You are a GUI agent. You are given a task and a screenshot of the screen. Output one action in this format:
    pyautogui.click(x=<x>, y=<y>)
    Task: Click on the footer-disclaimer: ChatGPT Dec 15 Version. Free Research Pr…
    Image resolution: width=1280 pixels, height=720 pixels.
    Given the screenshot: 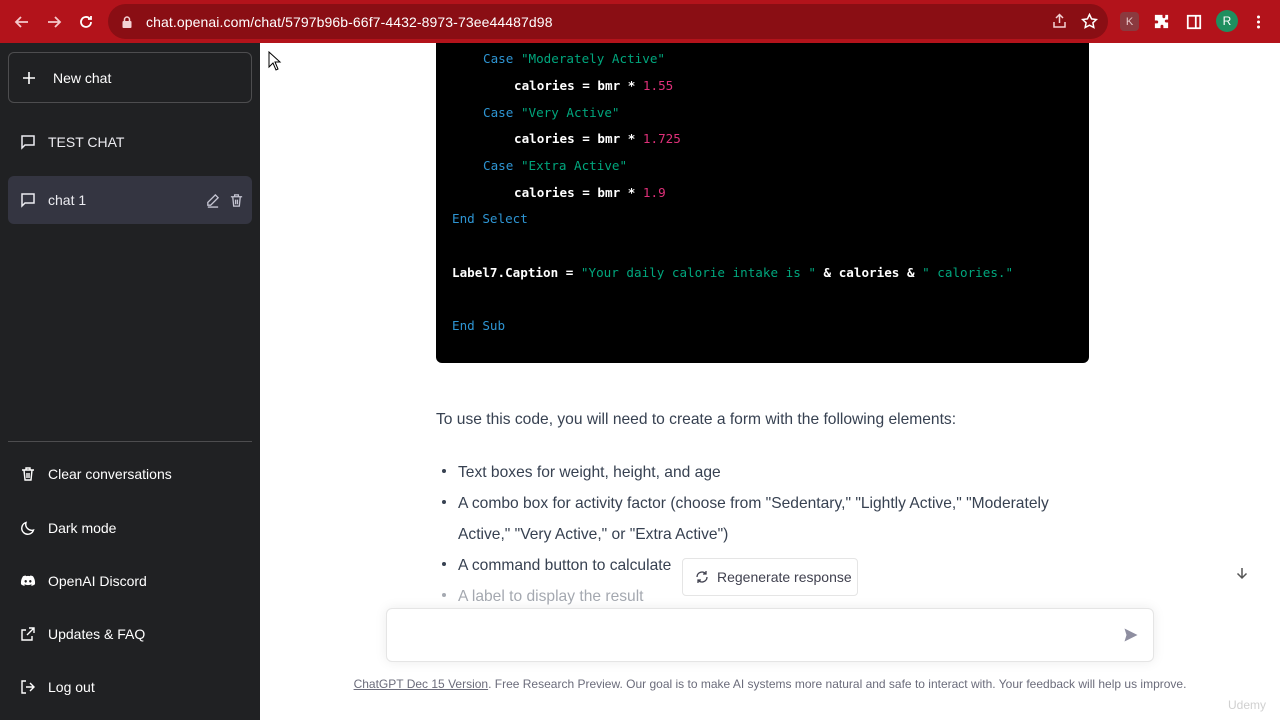 What is the action you would take?
    pyautogui.click(x=770, y=684)
    